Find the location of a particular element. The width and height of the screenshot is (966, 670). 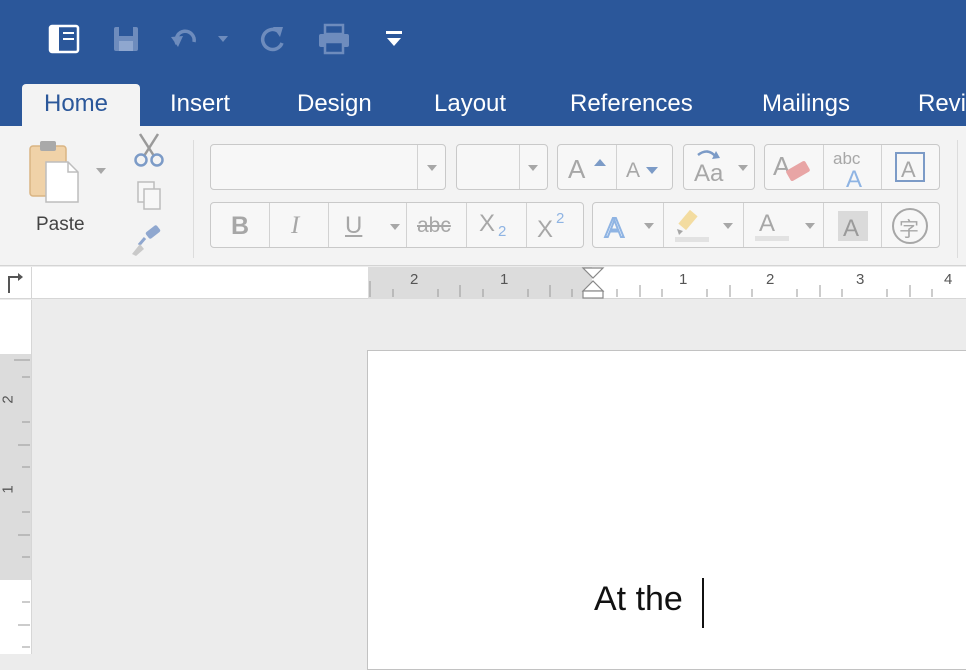

subscript-mark: 2 is located at coordinates (502, 231).